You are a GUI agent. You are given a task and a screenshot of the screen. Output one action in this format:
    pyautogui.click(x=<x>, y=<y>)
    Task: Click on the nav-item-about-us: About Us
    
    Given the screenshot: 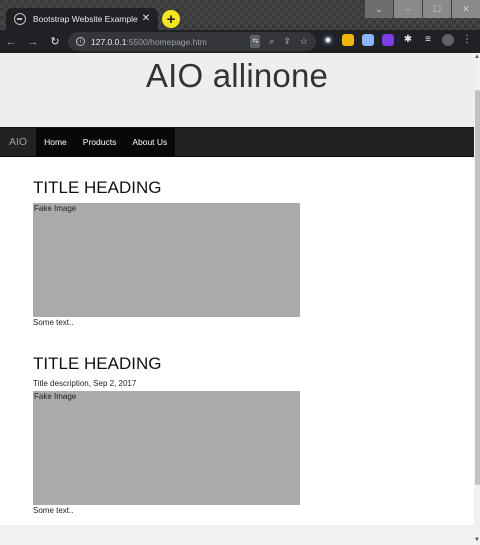 What is the action you would take?
    pyautogui.click(x=150, y=142)
    